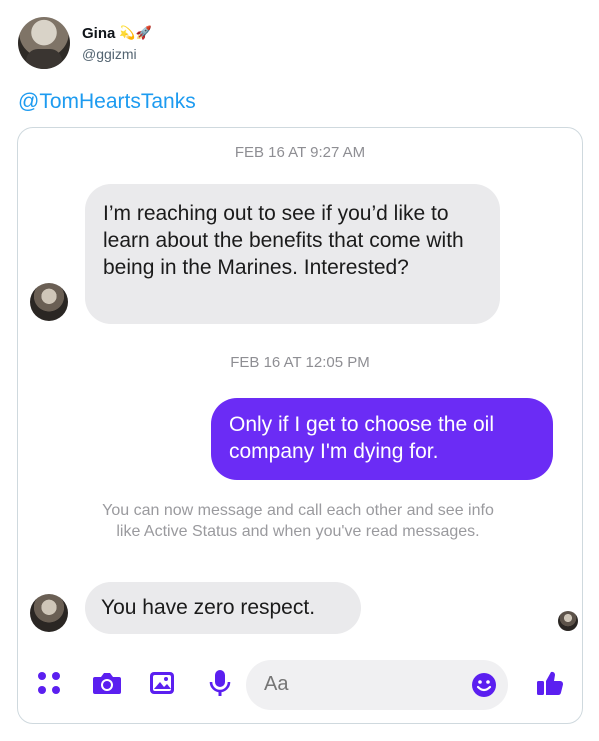 This screenshot has width=599, height=741. Describe the element at coordinates (117, 54) in the screenshot. I see `user-handle: @ggizmi` at that location.